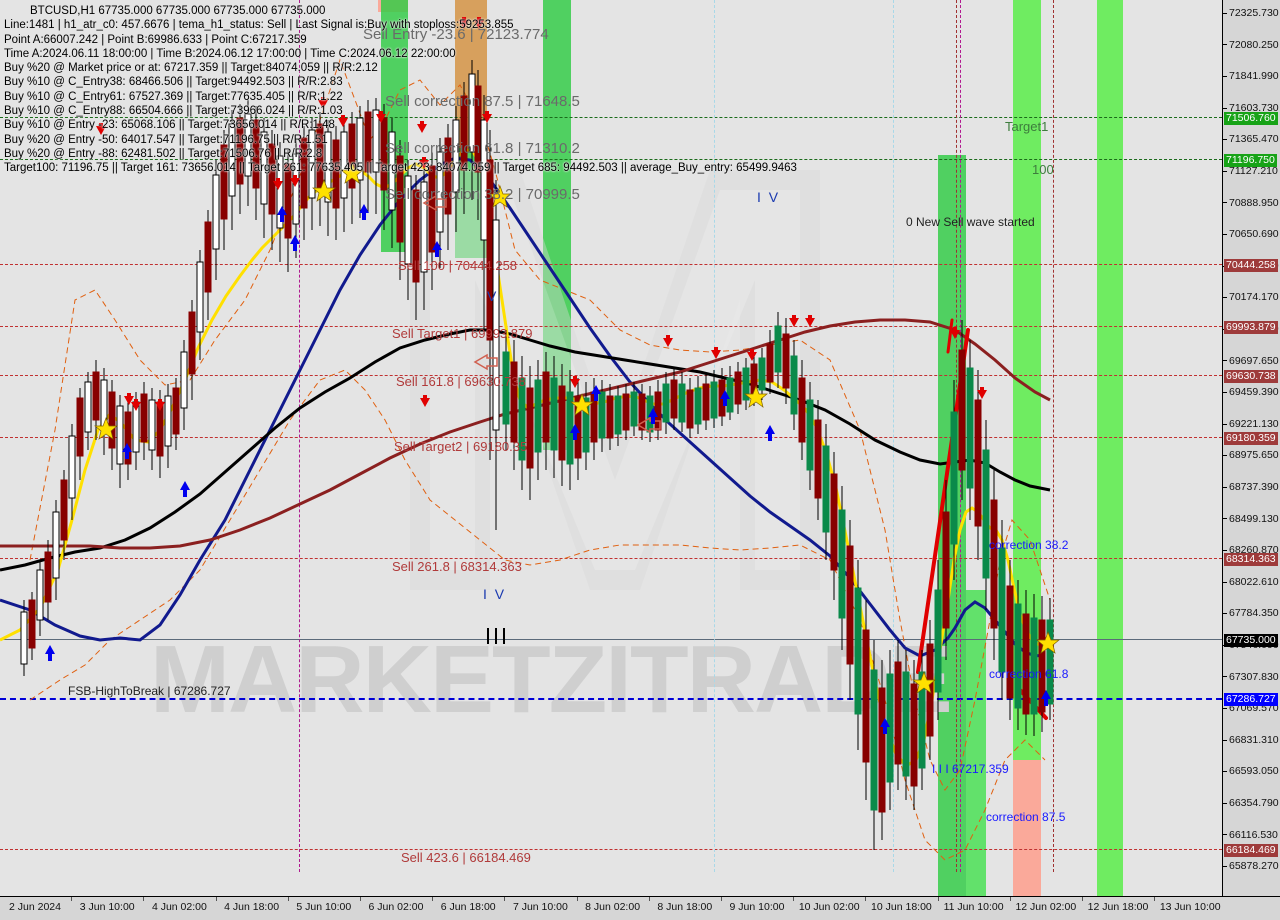 Image resolution: width=1280 pixels, height=920 pixels. Describe the element at coordinates (1251, 487) in the screenshot. I see `price-tick: 68737.390` at that location.